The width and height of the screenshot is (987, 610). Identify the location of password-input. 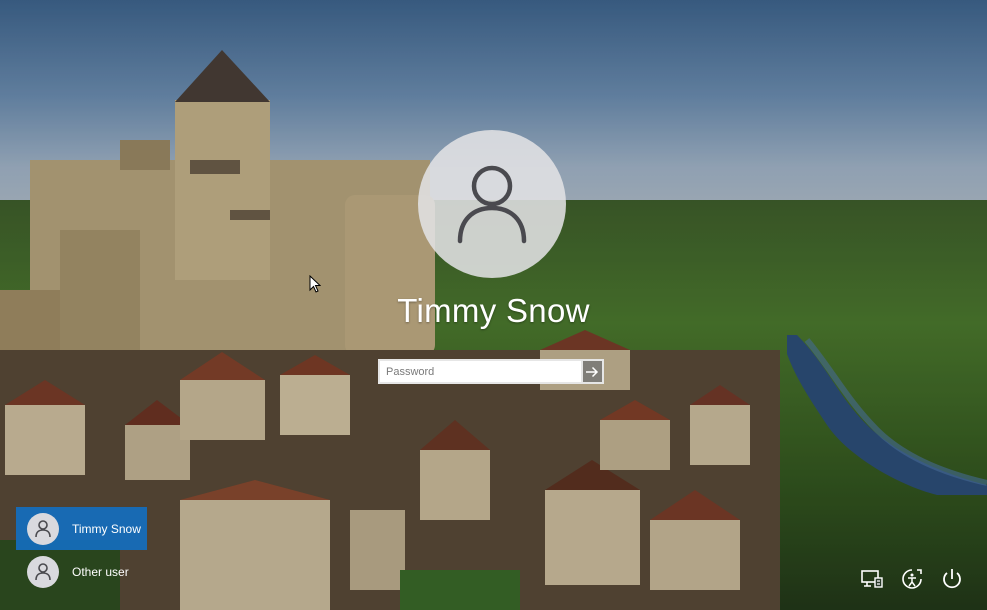
(479, 371).